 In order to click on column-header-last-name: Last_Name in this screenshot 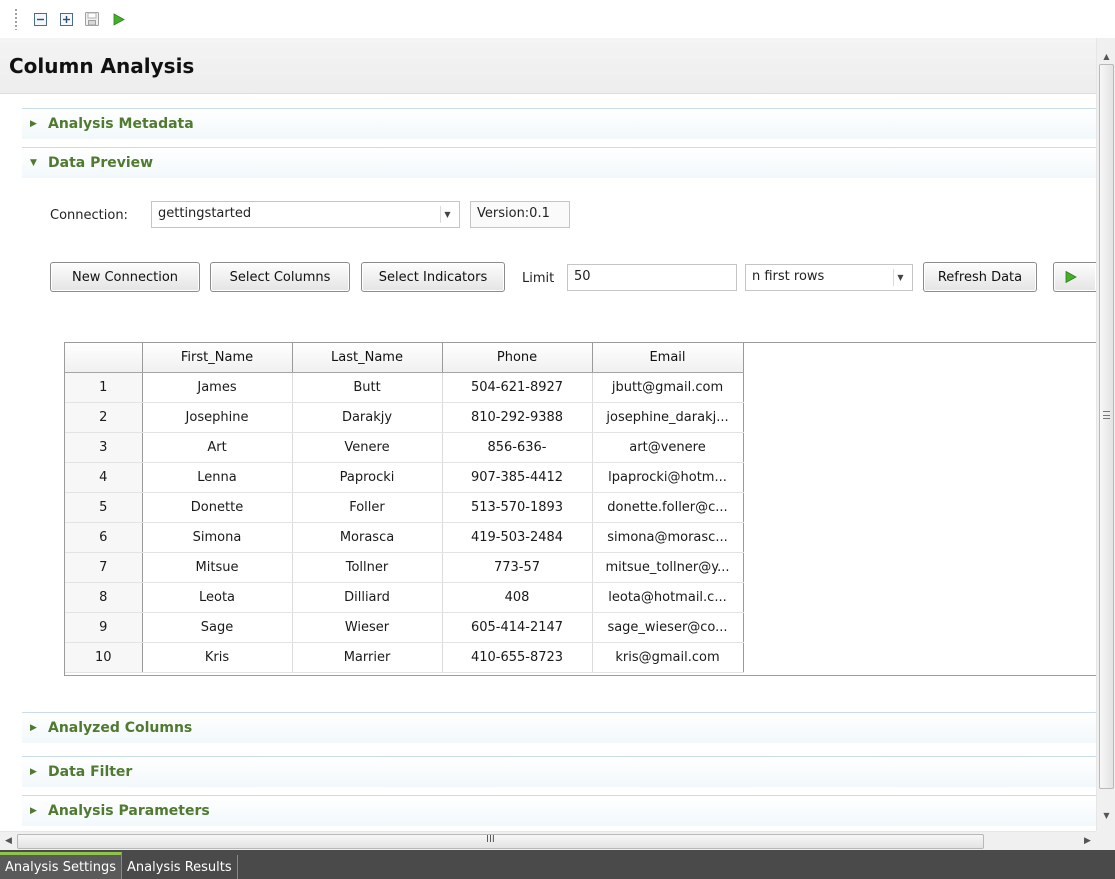, I will do `click(367, 358)`.